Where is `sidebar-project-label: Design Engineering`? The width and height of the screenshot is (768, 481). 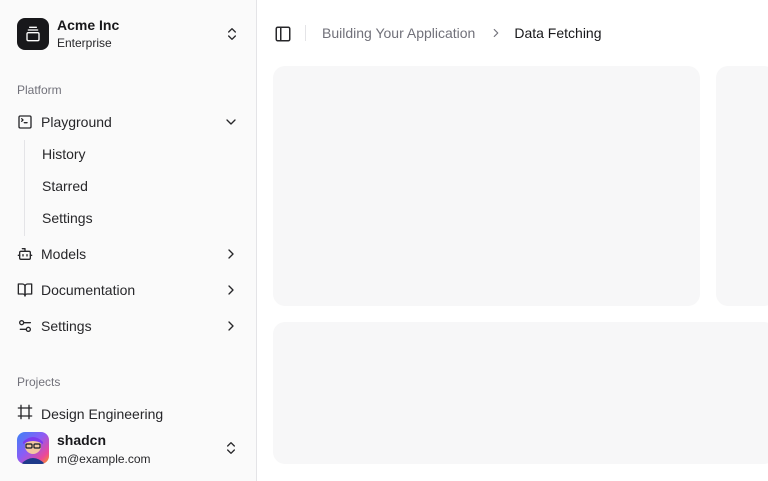 sidebar-project-label: Design Engineering is located at coordinates (102, 414).